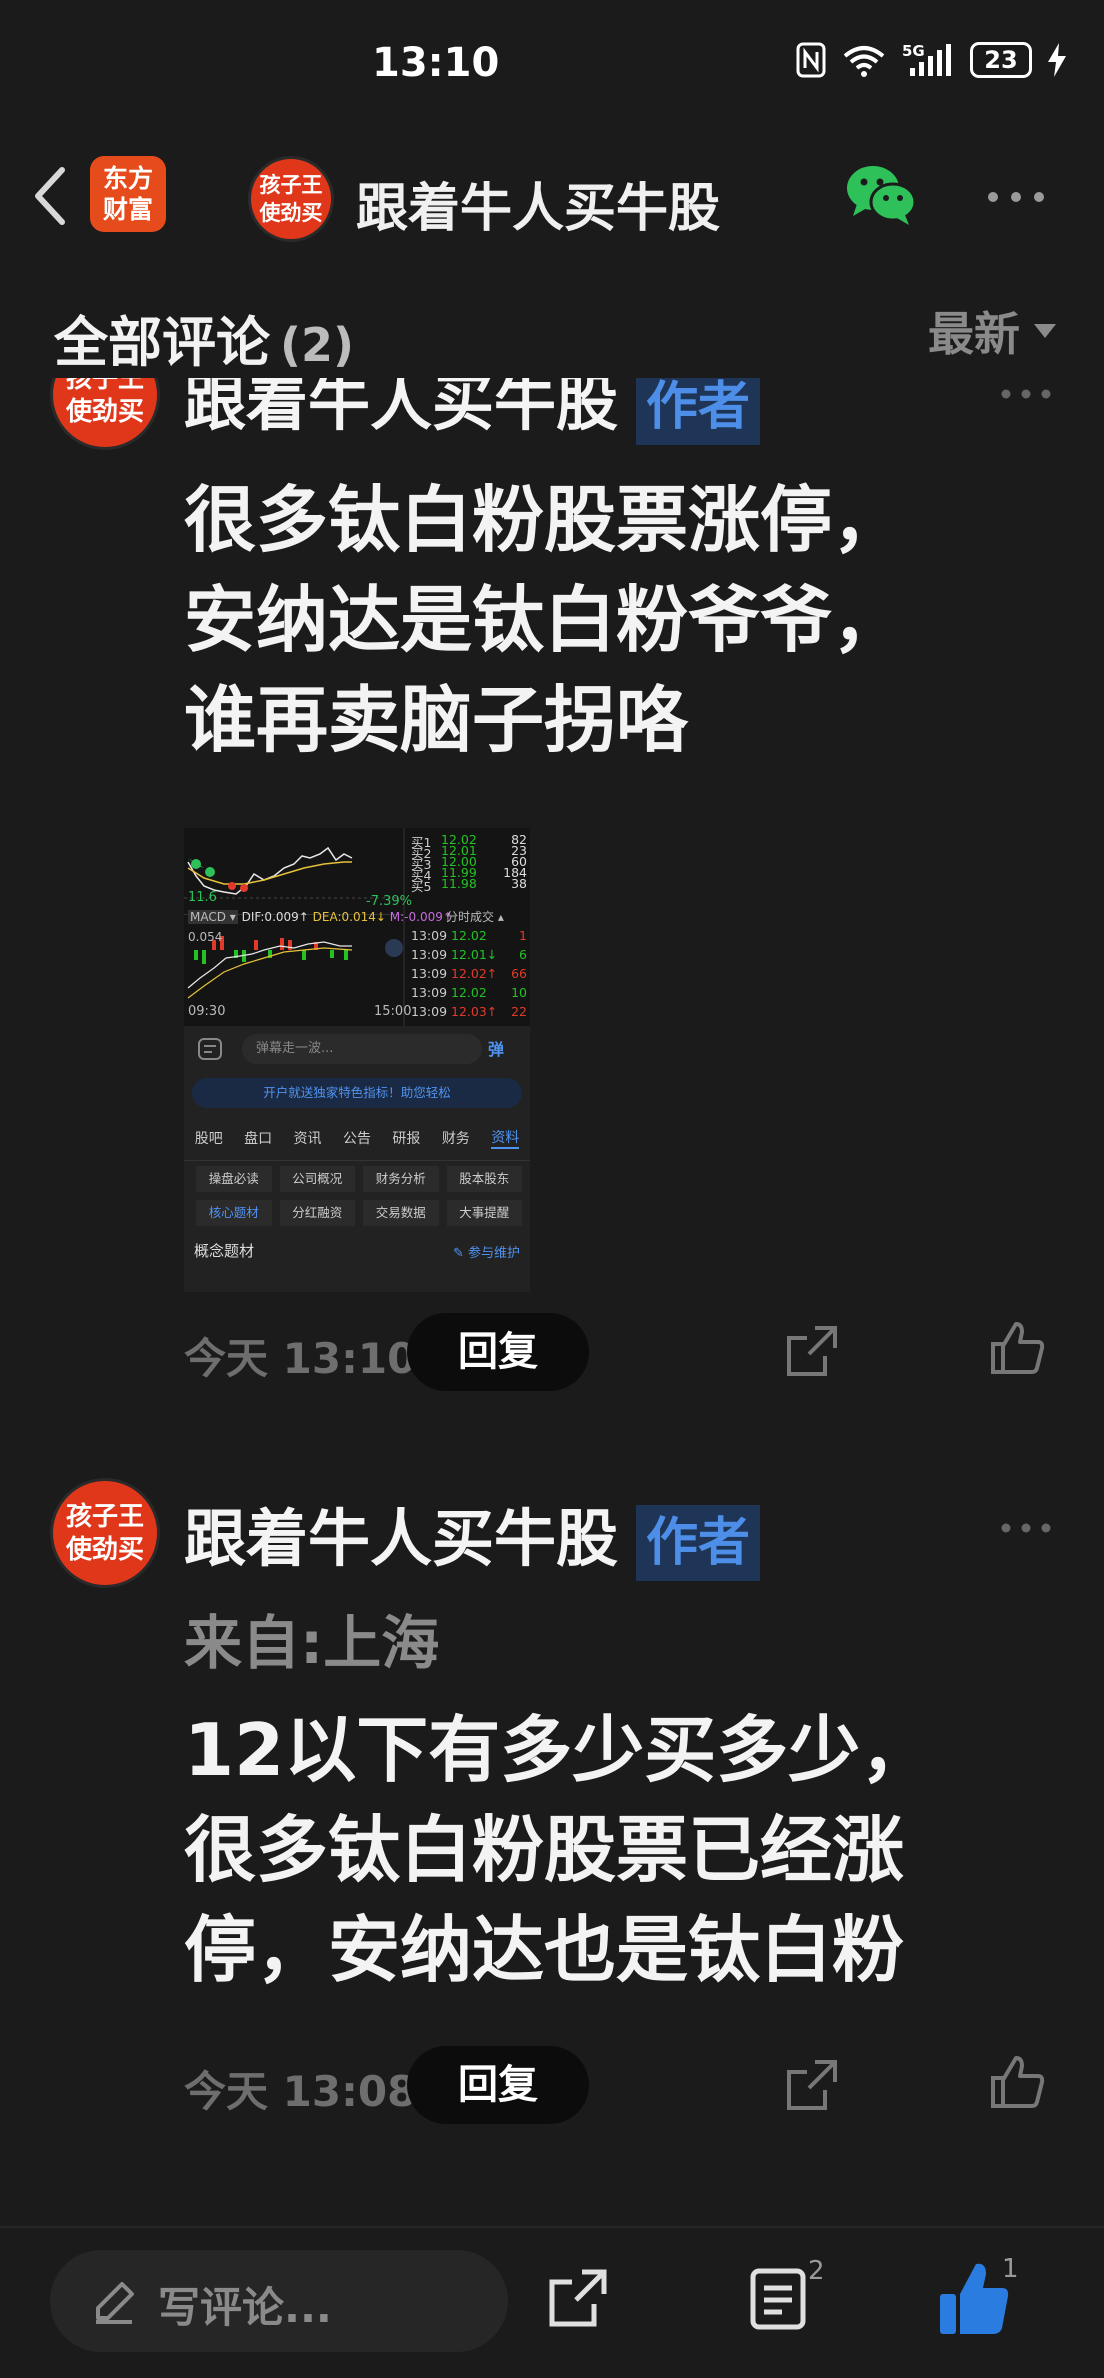 This screenshot has height=2378, width=1104. I want to click on tick-price: 12.03↑, so click(474, 1011).